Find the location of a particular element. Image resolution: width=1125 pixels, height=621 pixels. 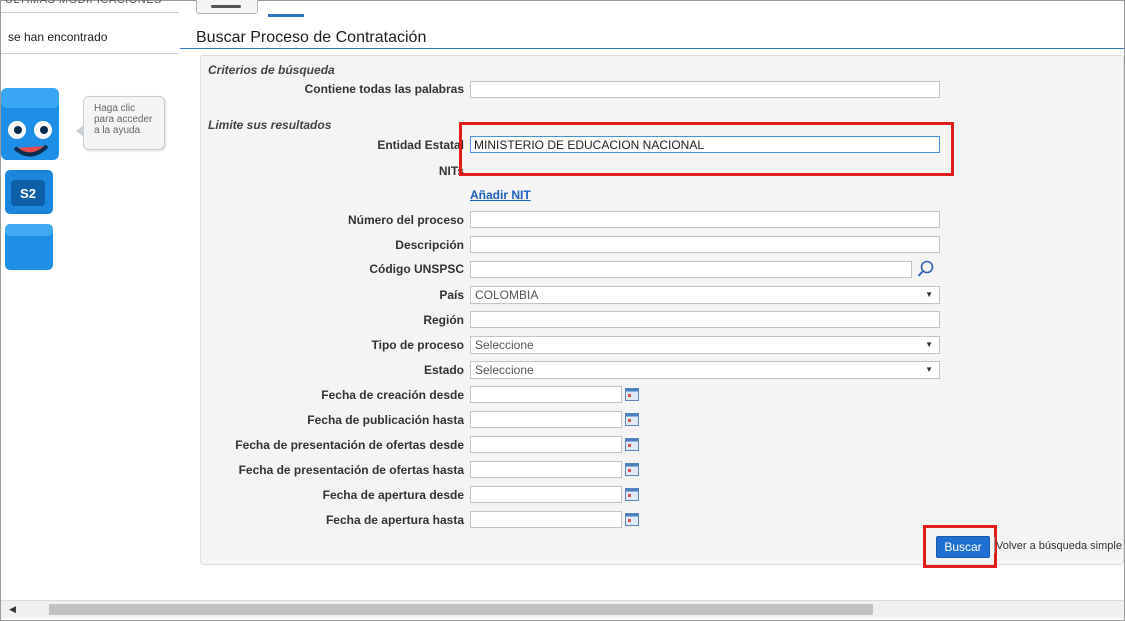

all-words-label: Contiene todas las palabras is located at coordinates (384, 89).